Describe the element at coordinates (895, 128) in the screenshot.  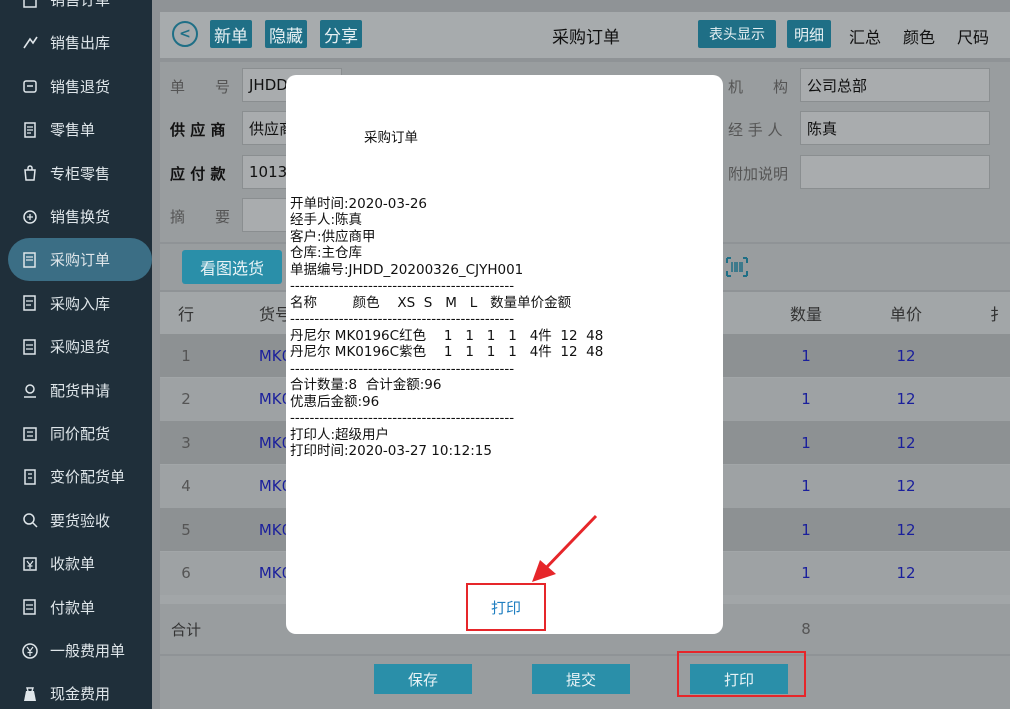
I see `handler-field: 陈真` at that location.